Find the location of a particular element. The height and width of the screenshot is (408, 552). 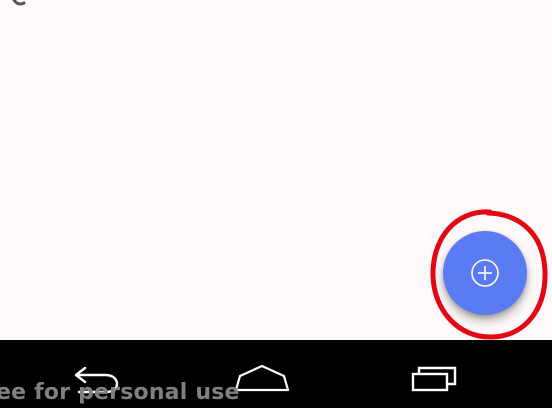

add-circle-icon is located at coordinates (485, 273).